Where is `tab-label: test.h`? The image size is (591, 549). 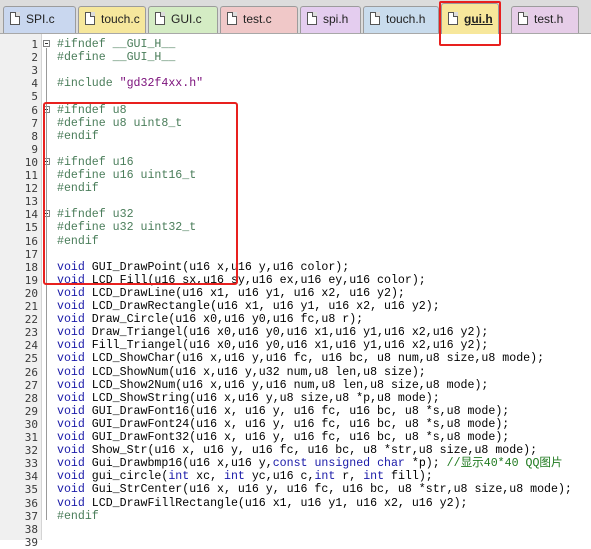
tab-label: test.h is located at coordinates (549, 19).